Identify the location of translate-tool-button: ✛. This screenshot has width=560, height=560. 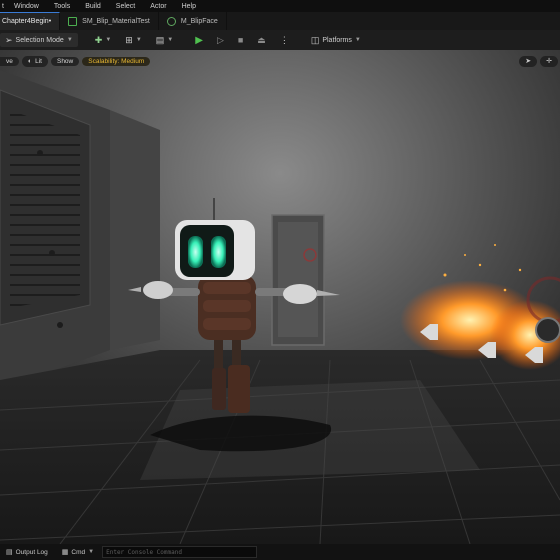
(549, 61).